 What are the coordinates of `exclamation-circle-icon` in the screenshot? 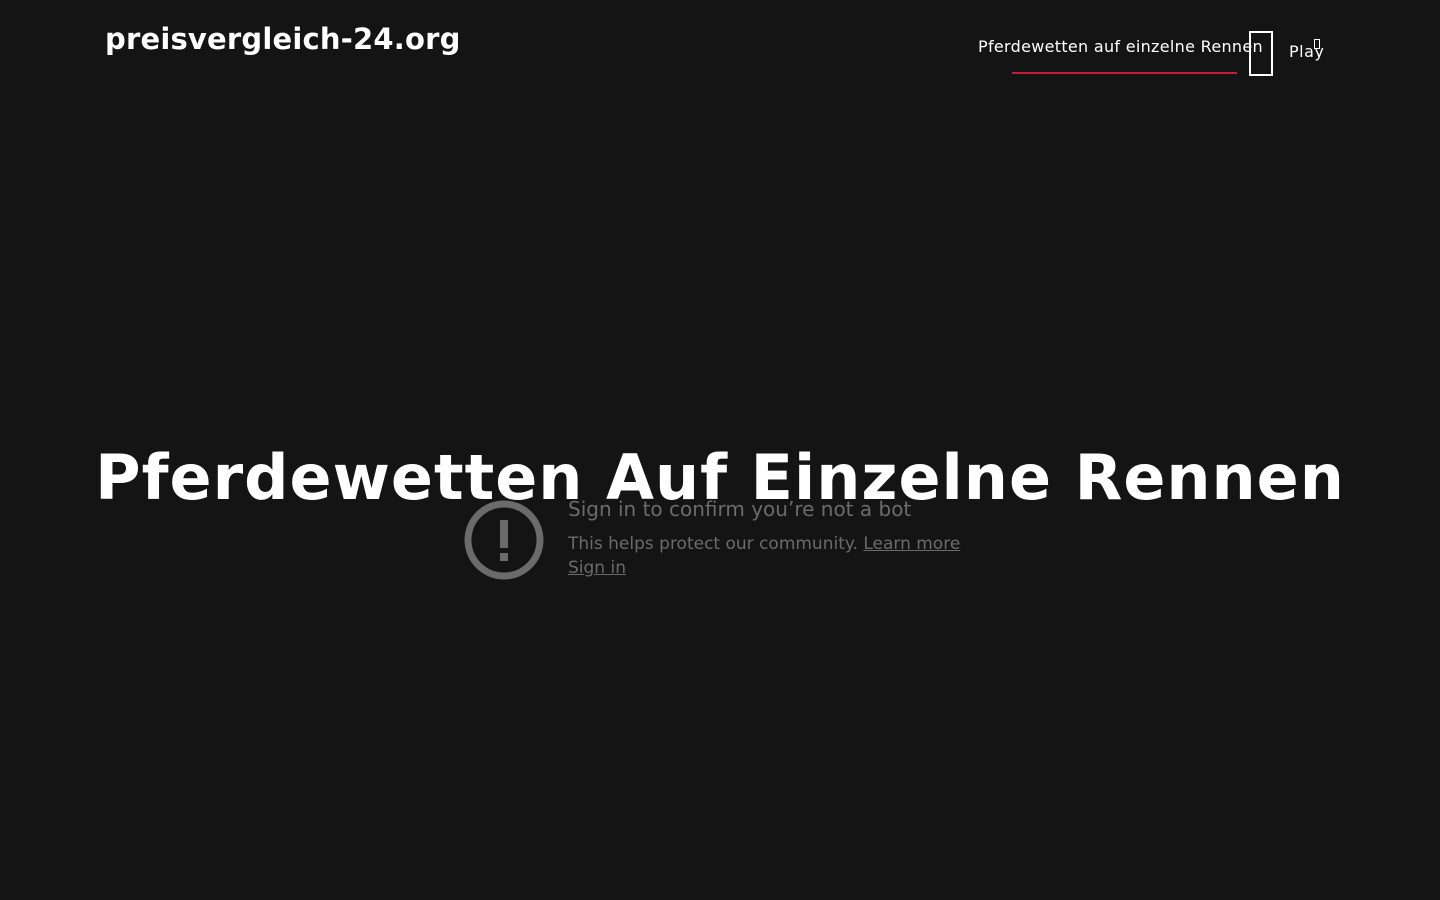 It's located at (504, 540).